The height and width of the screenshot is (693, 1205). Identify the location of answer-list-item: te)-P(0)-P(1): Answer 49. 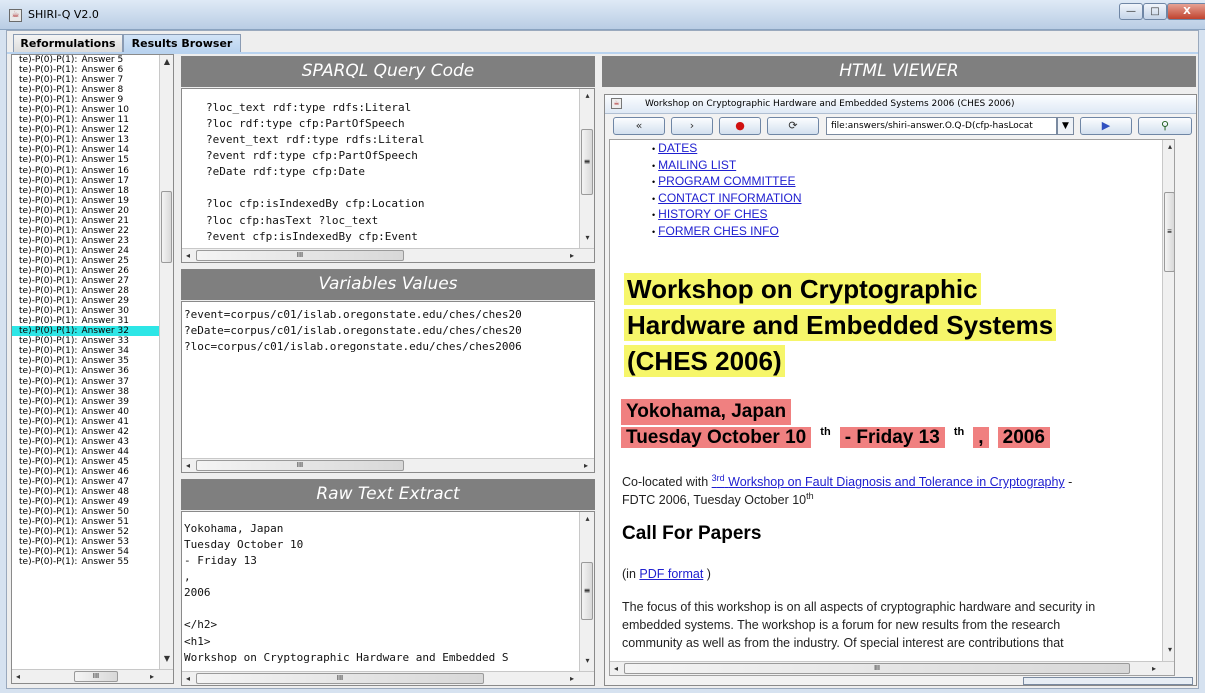
(85, 502).